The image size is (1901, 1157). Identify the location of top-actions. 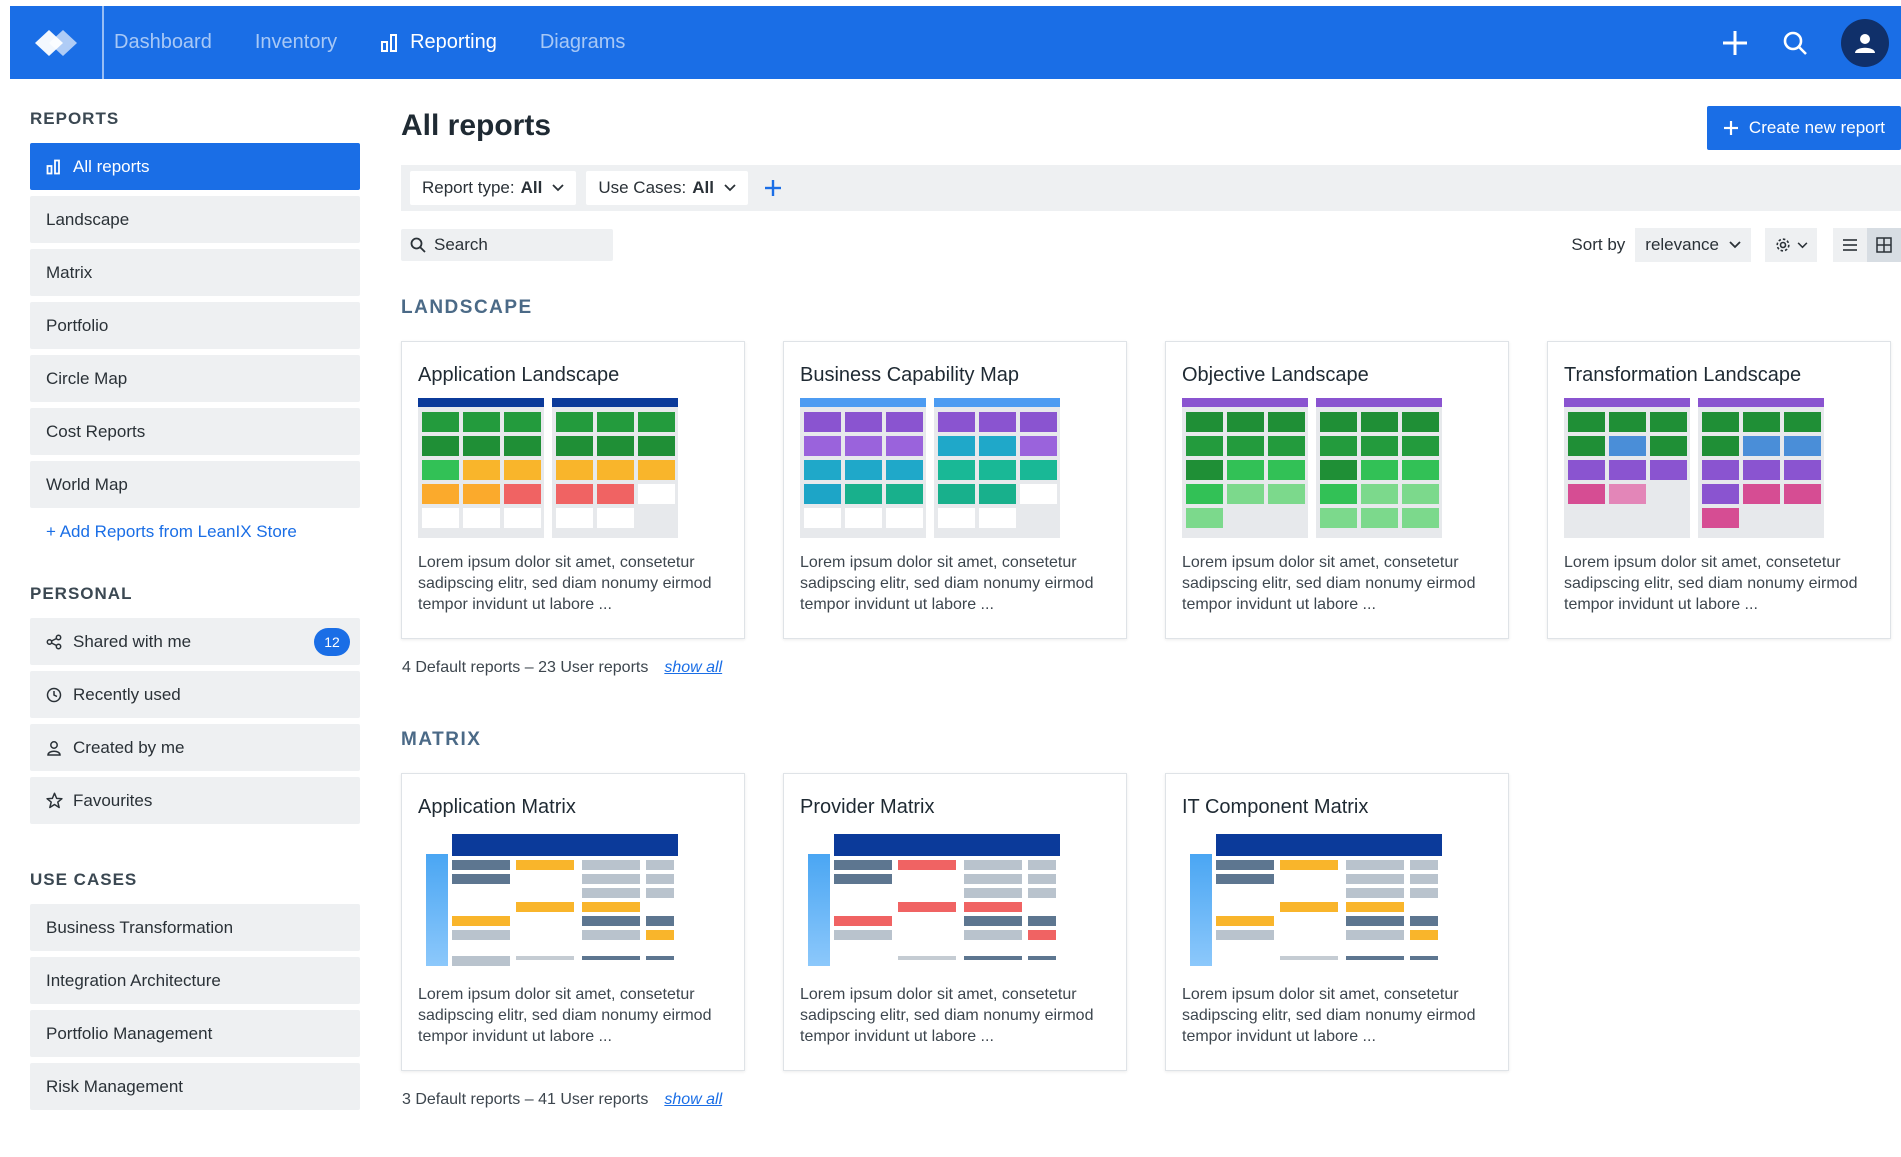
(1808, 42).